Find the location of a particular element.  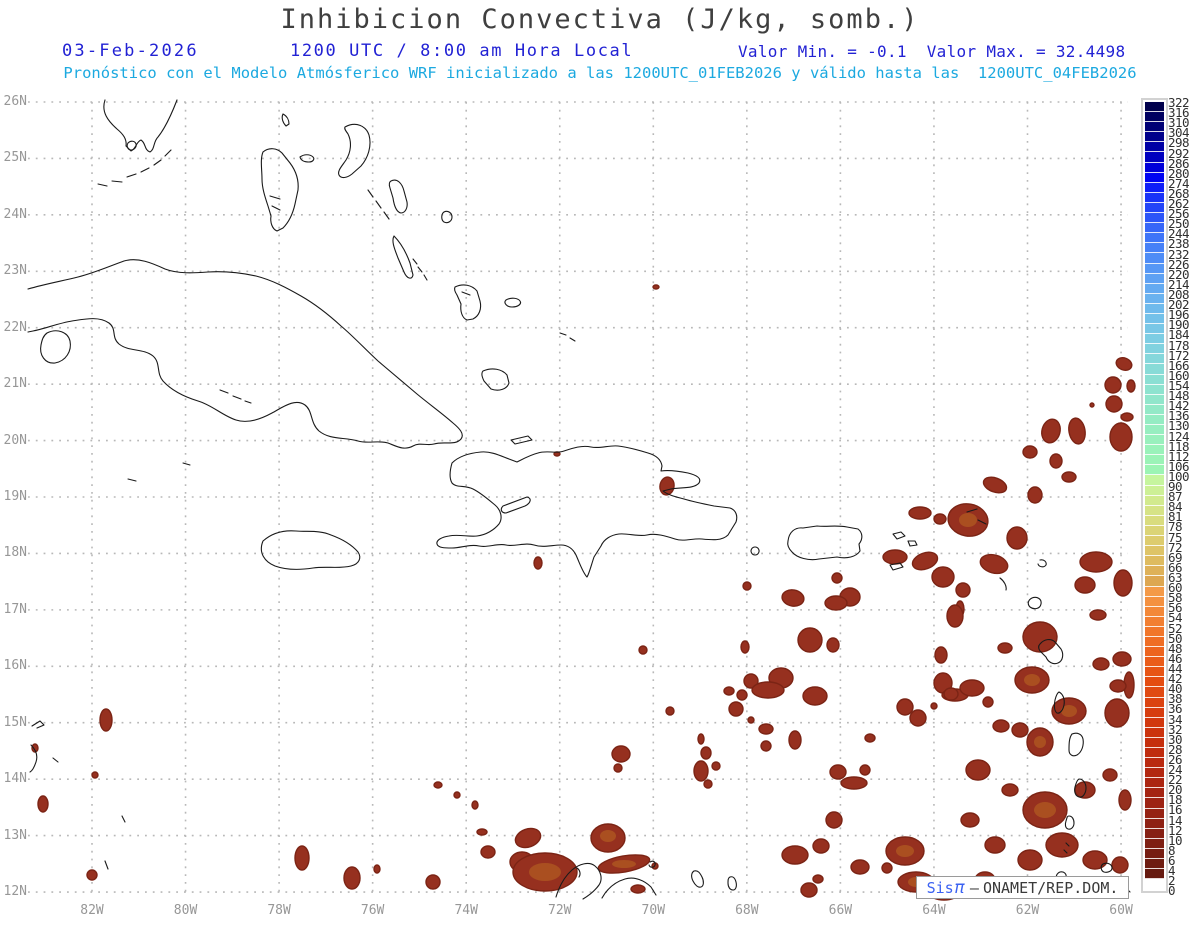

coast-mayaguana is located at coordinates (513, 302).